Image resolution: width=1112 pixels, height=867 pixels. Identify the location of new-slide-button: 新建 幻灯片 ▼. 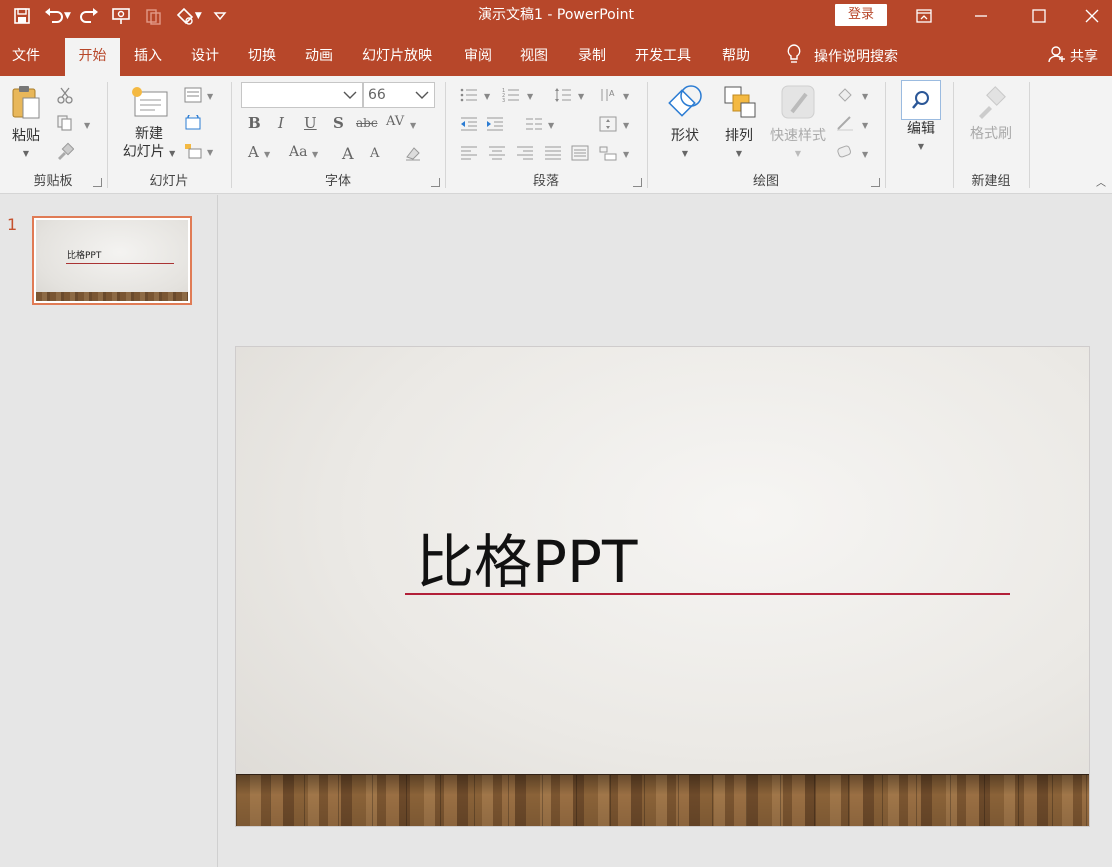
(149, 123).